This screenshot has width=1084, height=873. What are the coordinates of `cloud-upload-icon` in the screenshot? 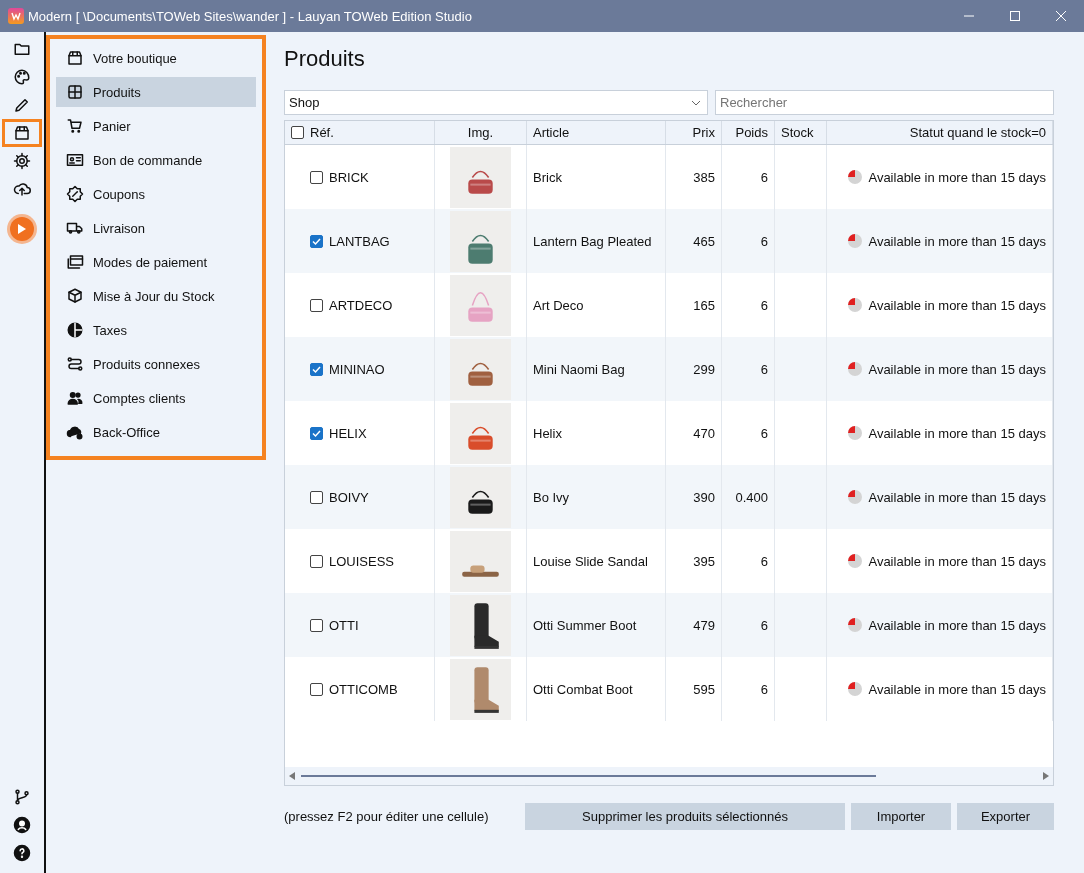 It's located at (22, 189).